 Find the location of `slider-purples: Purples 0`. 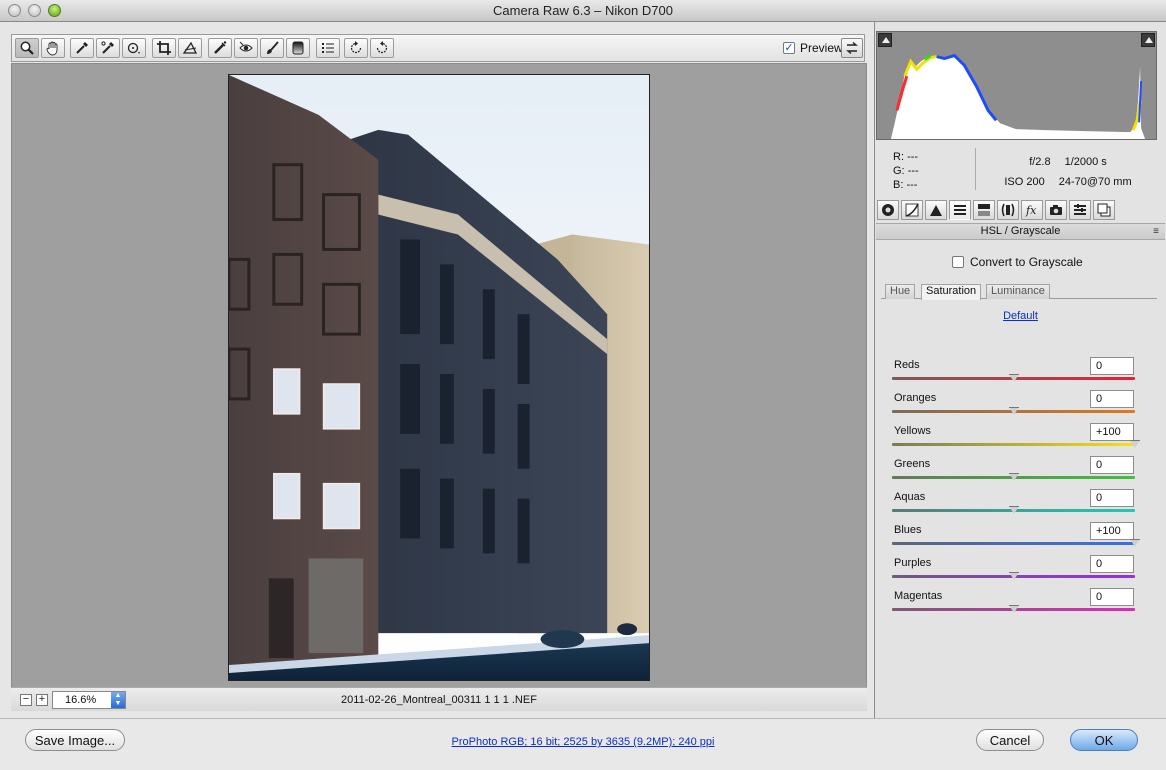

slider-purples: Purples 0 is located at coordinates (1015, 571).